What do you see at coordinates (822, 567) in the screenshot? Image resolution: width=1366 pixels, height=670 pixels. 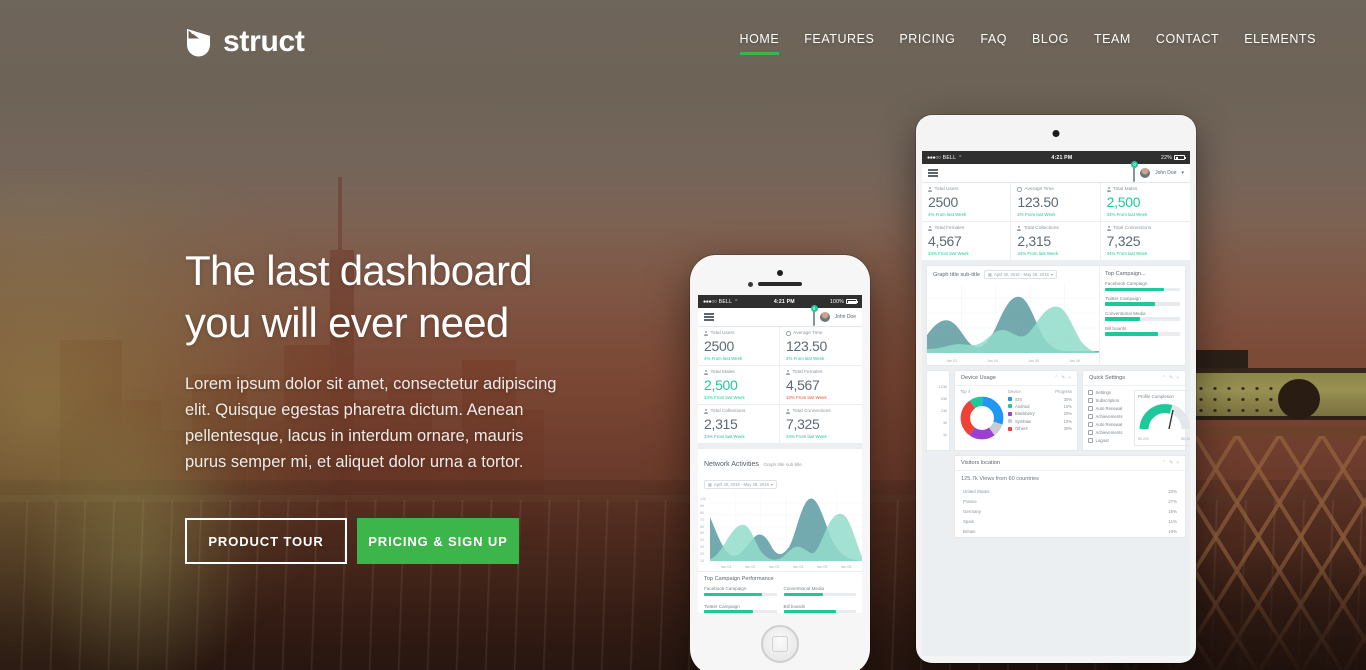 I see `x-tick: Jan 05` at bounding box center [822, 567].